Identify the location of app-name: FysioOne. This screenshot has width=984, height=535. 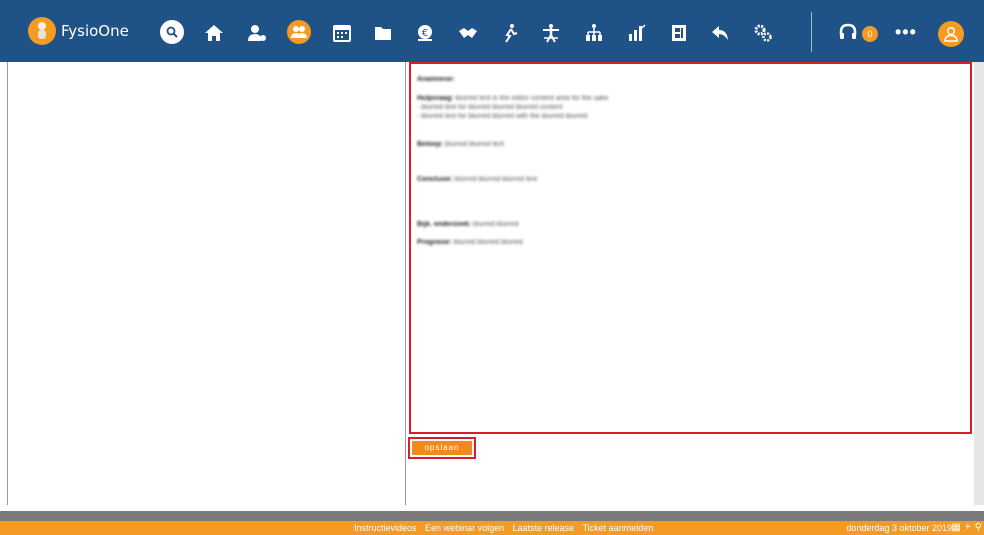
(95, 31).